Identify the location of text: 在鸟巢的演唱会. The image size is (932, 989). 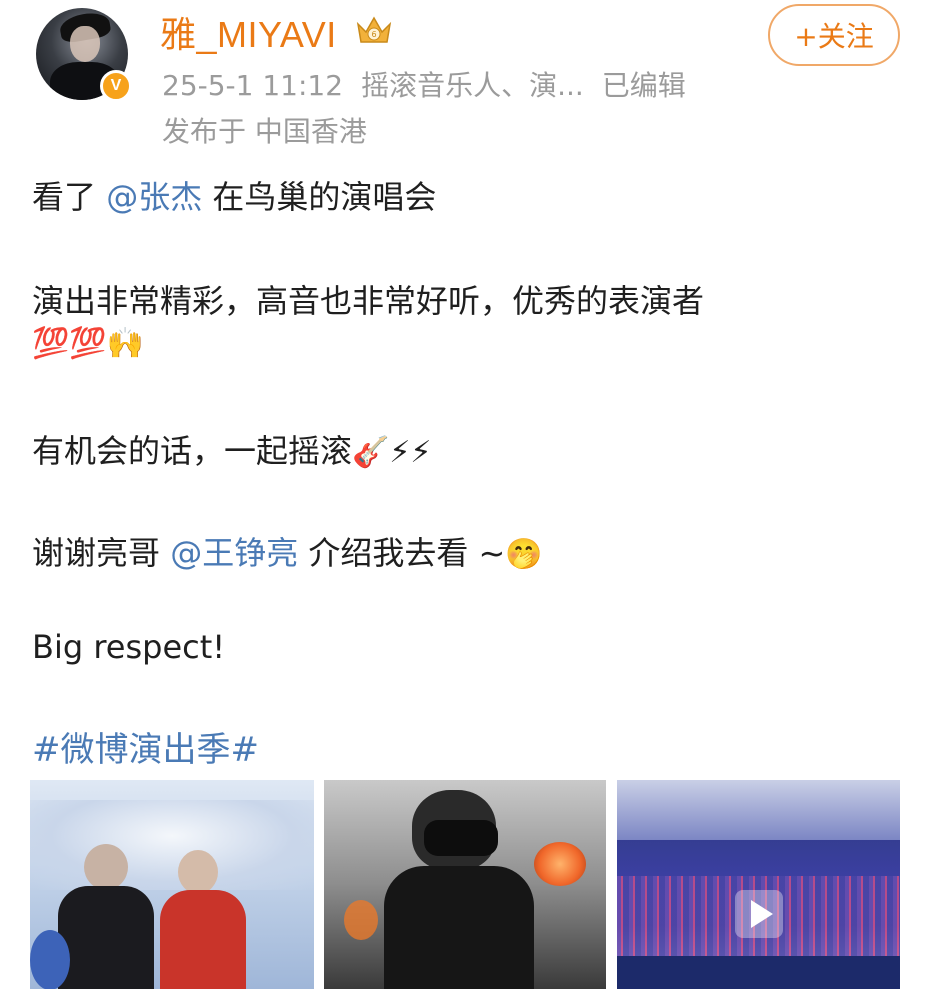
(319, 197).